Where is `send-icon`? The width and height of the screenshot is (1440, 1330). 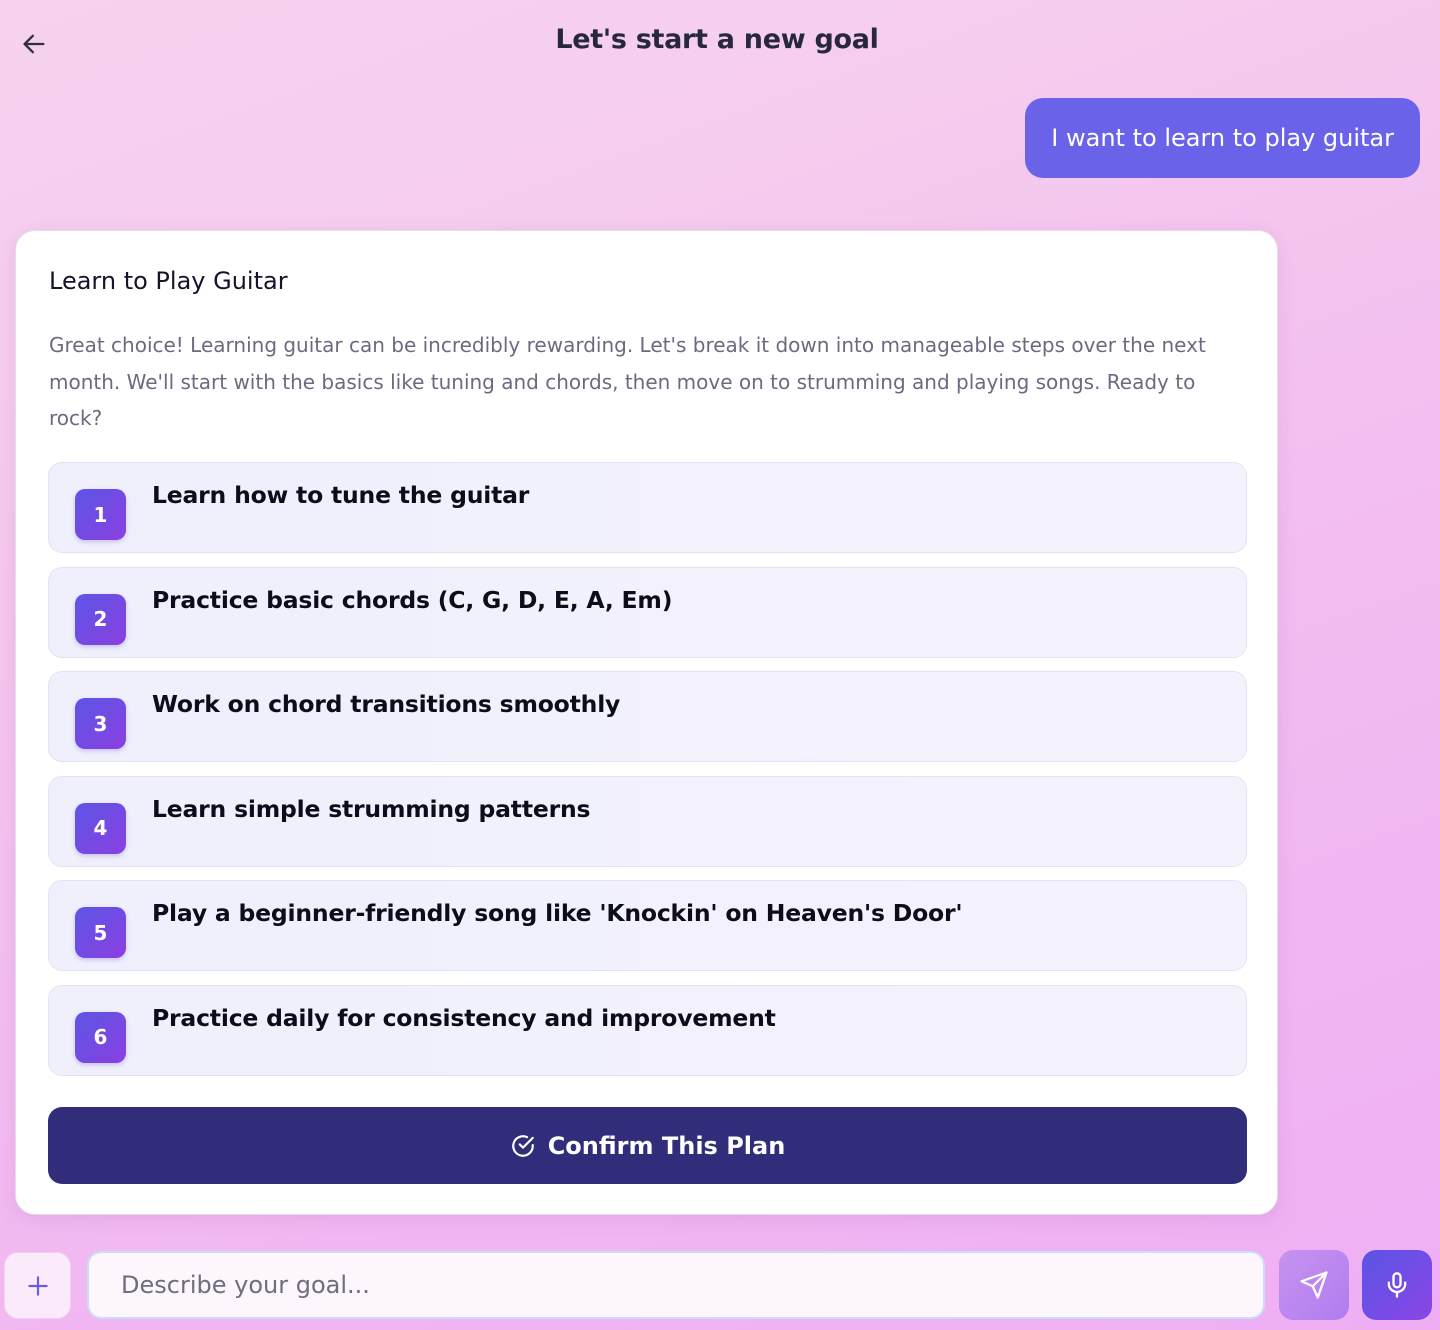
send-icon is located at coordinates (1314, 1285).